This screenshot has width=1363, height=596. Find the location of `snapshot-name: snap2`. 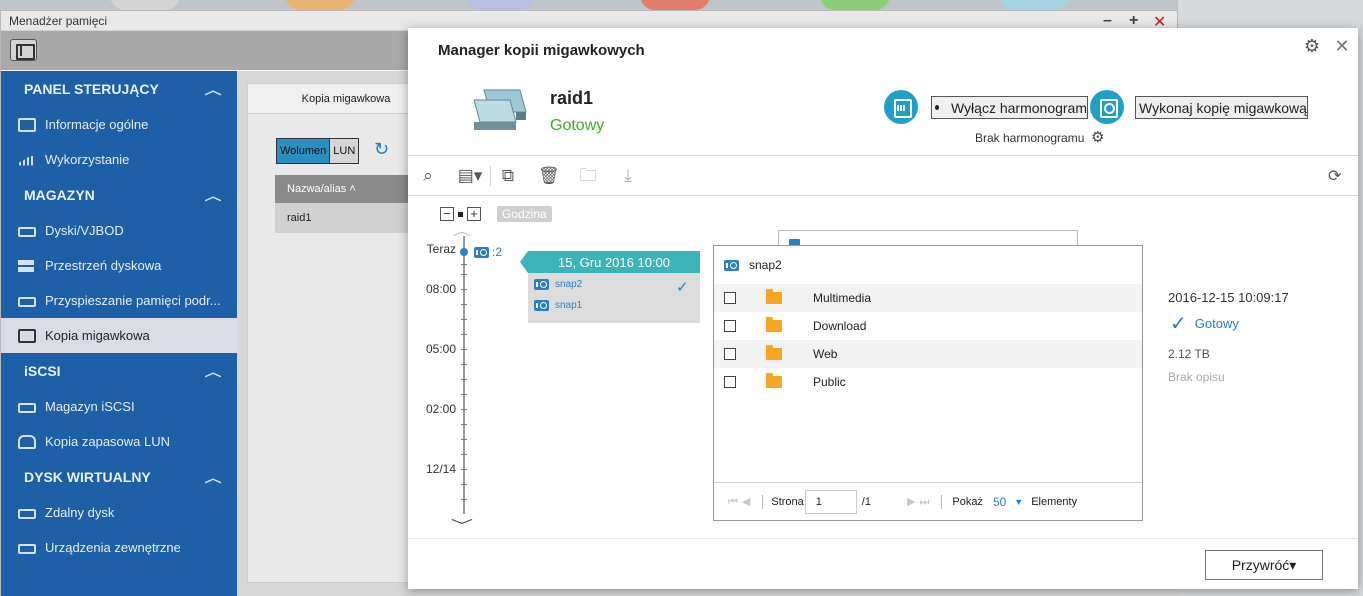

snapshot-name: snap2 is located at coordinates (569, 284).